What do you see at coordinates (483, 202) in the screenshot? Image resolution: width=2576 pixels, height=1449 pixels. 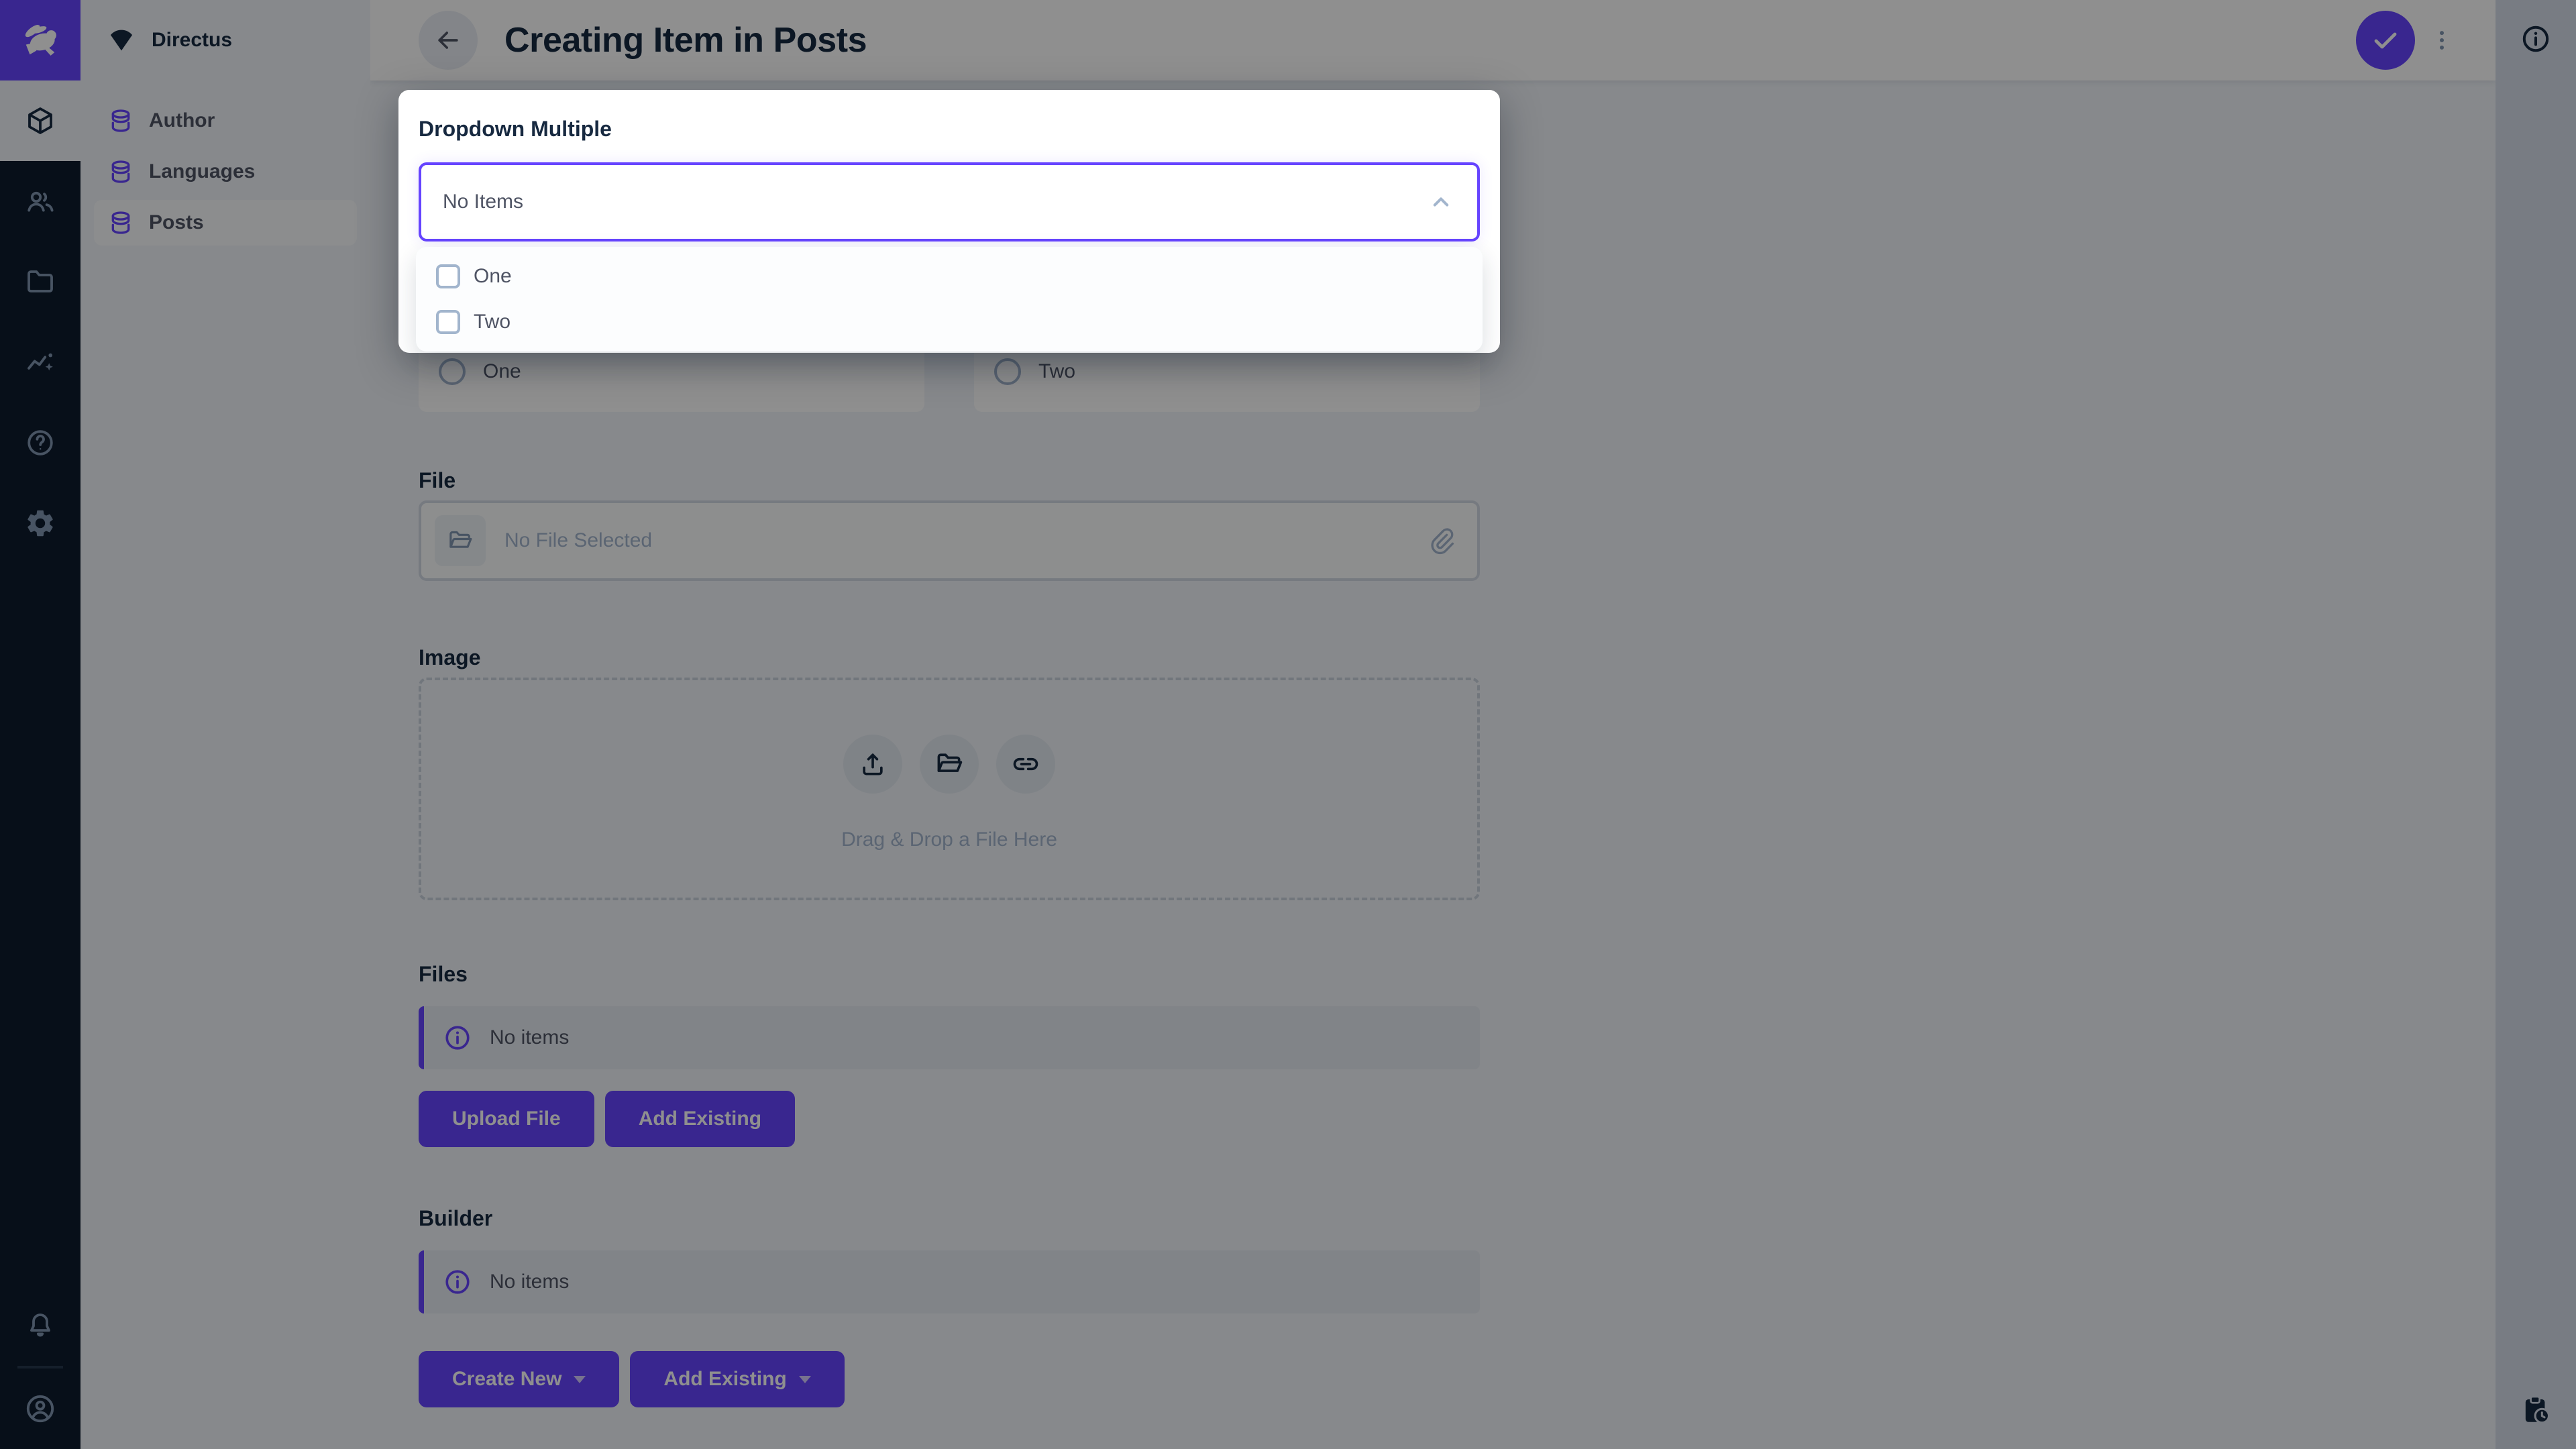 I see `select-value: No Items` at bounding box center [483, 202].